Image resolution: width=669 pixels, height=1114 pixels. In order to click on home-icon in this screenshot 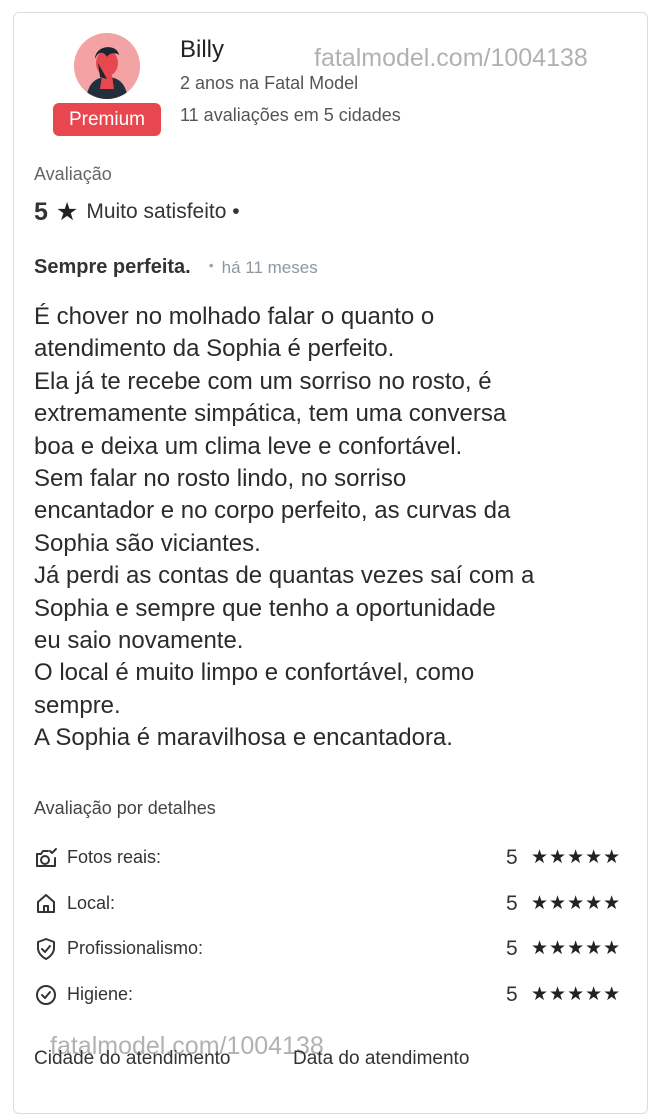, I will do `click(46, 904)`.